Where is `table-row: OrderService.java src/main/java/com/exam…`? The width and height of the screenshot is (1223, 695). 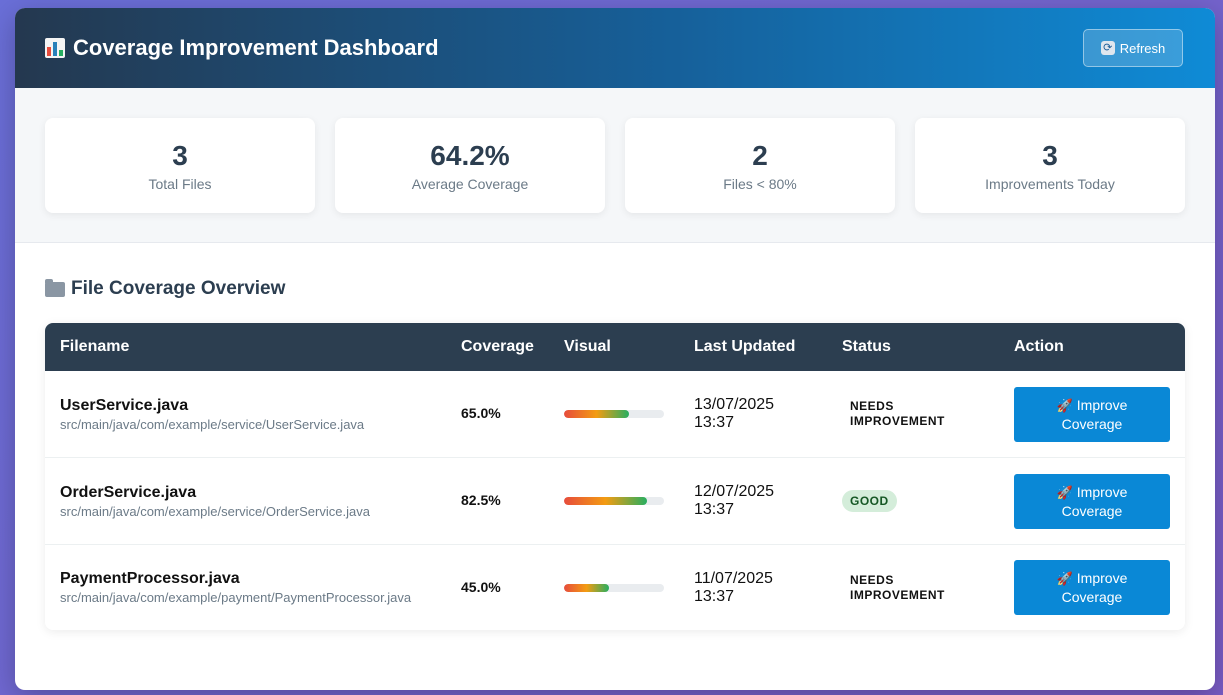
table-row: OrderService.java src/main/java/com/exam… is located at coordinates (615, 501).